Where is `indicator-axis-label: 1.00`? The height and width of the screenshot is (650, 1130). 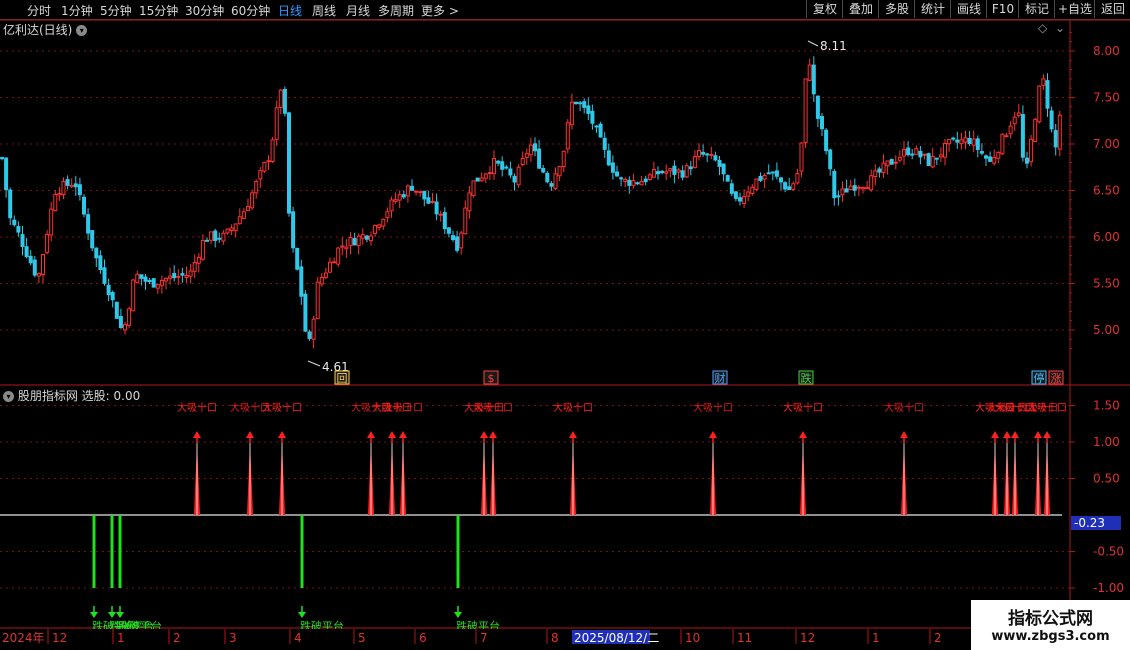
indicator-axis-label: 1.00 is located at coordinates (1106, 442).